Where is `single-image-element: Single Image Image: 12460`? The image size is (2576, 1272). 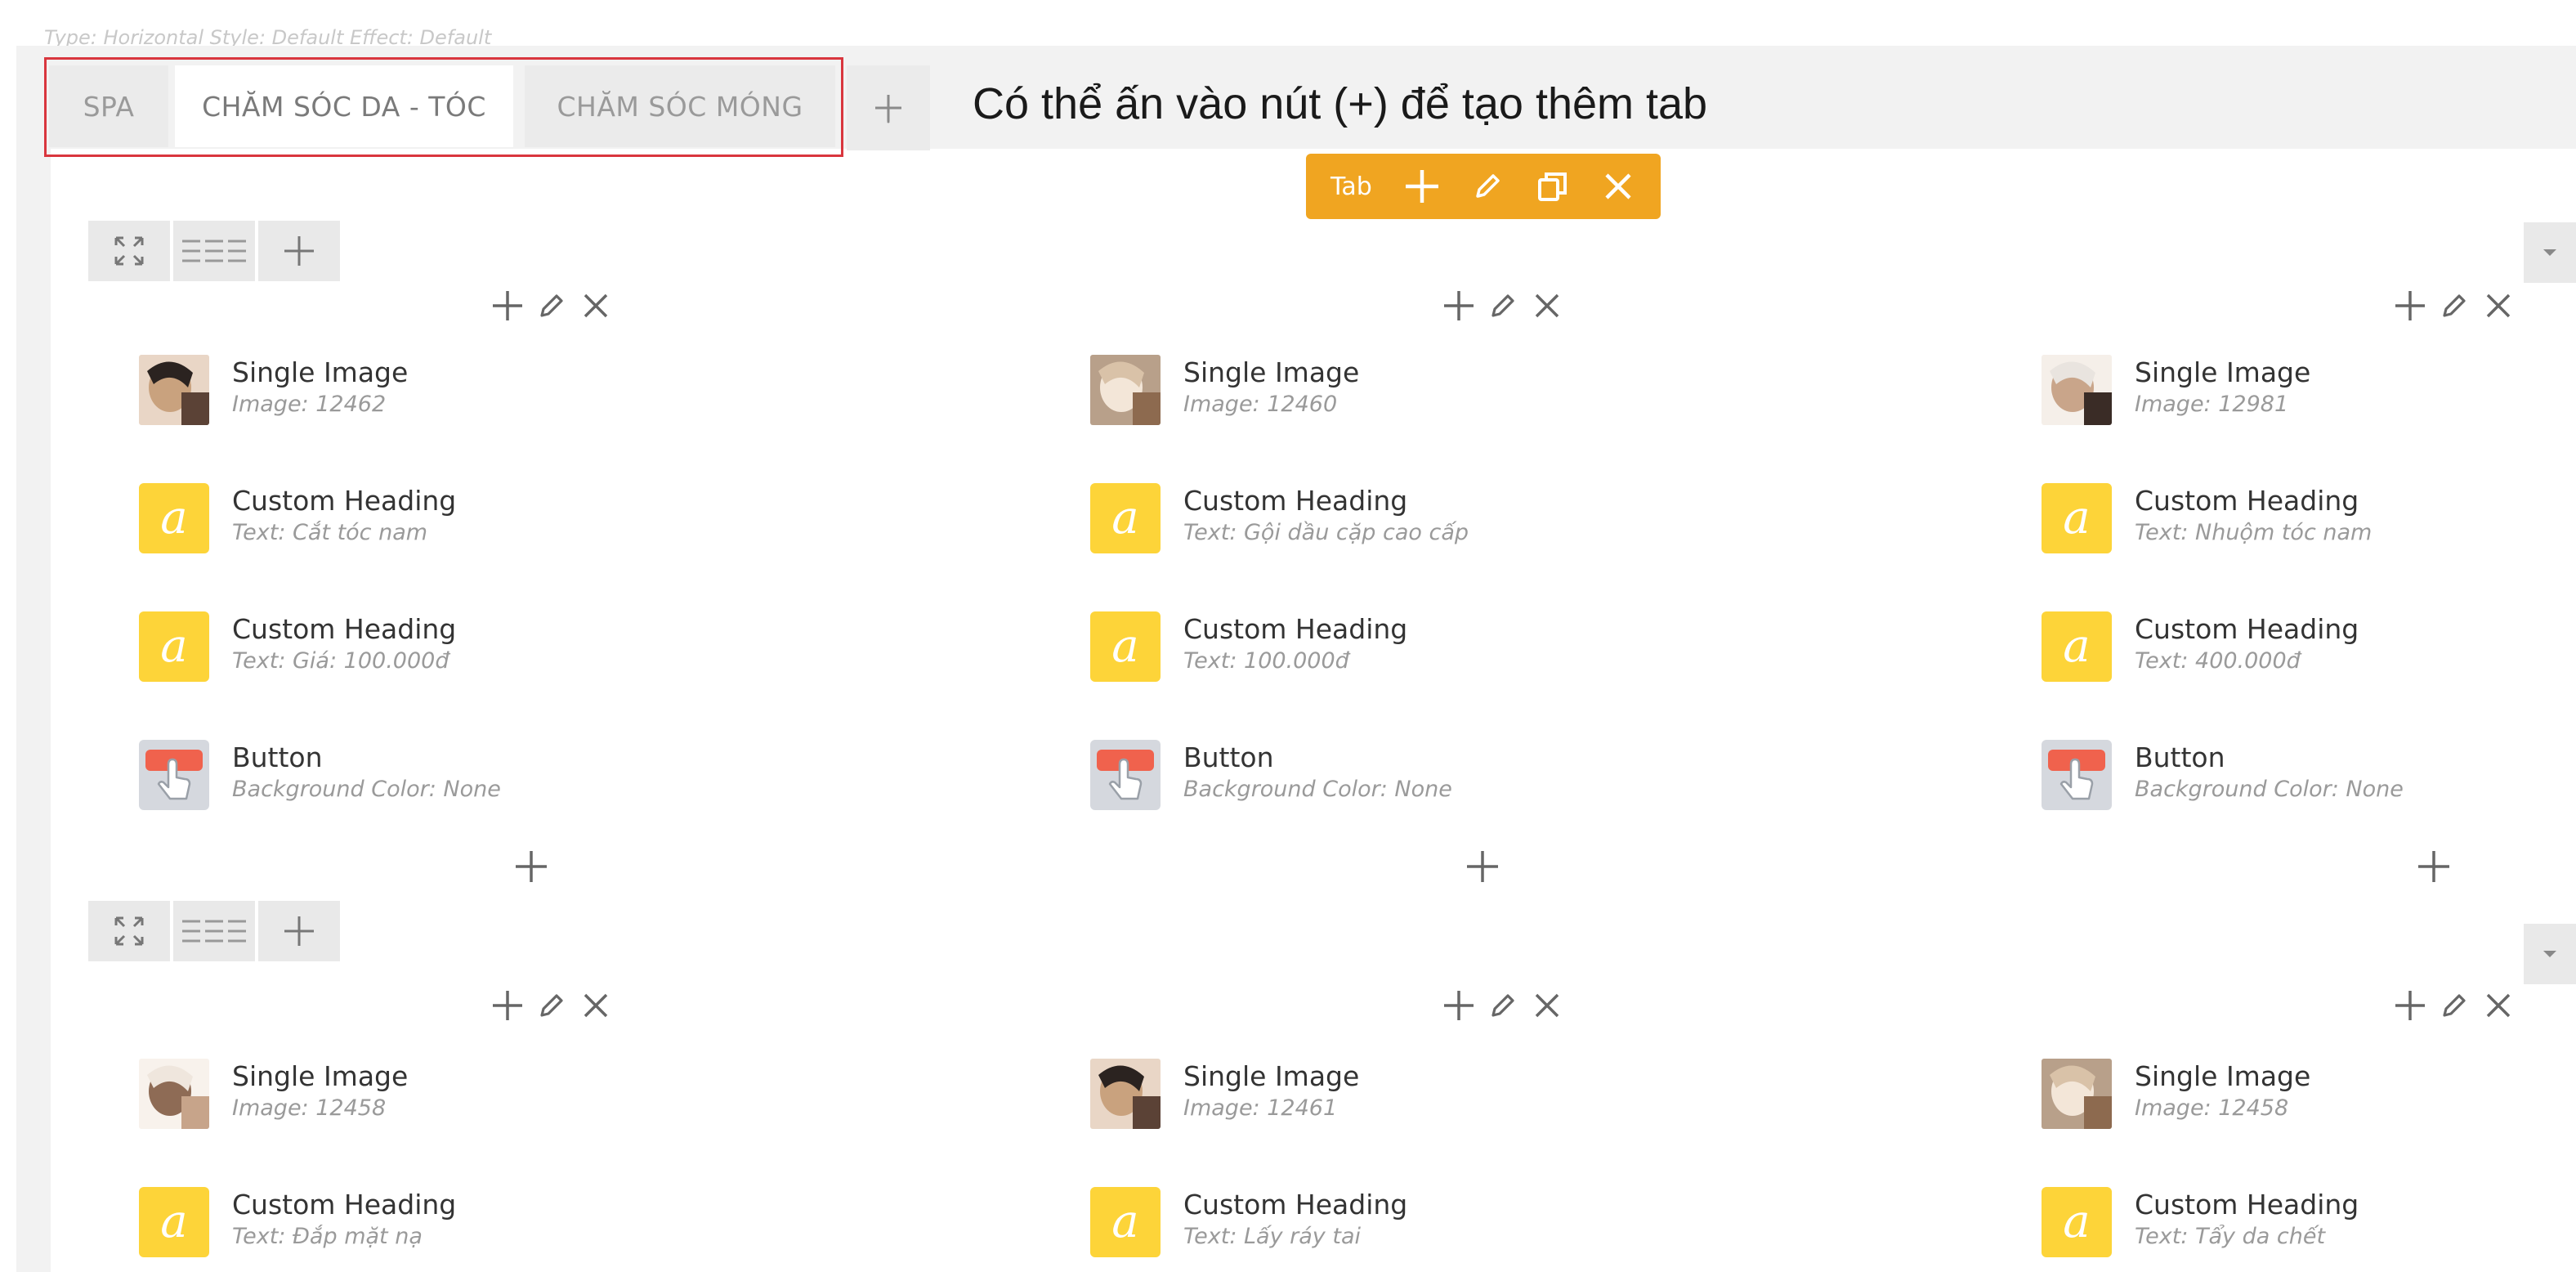 single-image-element: Single Image Image: 12460 is located at coordinates (1224, 390).